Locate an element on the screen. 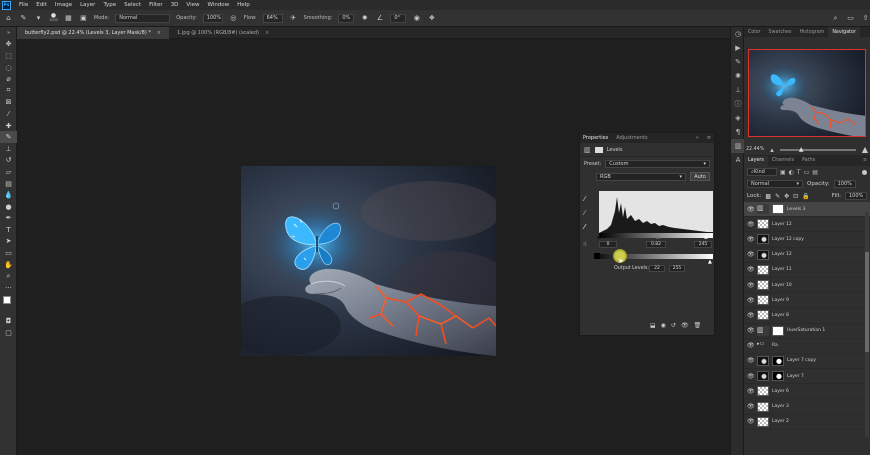  layer-row: 👁 ▸▭ Ra is located at coordinates (807, 346).